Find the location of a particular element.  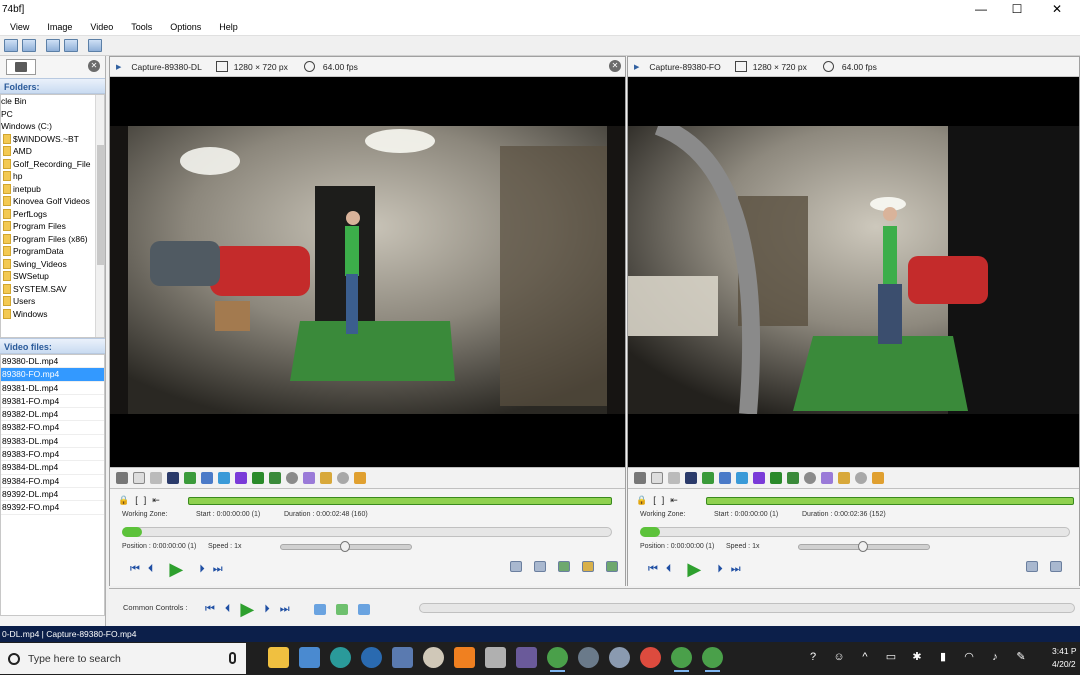

wifi-icon: ◠ is located at coordinates (969, 657).